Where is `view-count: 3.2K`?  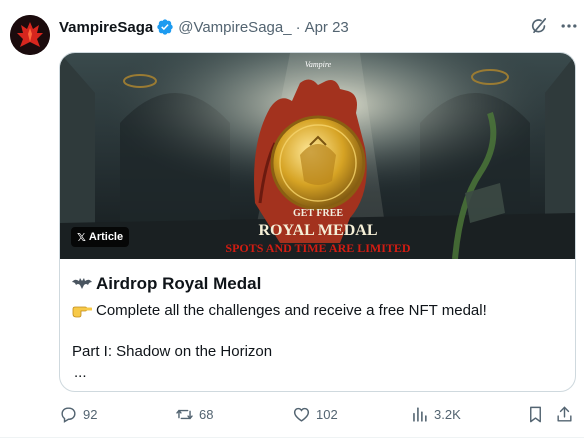 view-count: 3.2K is located at coordinates (447, 414).